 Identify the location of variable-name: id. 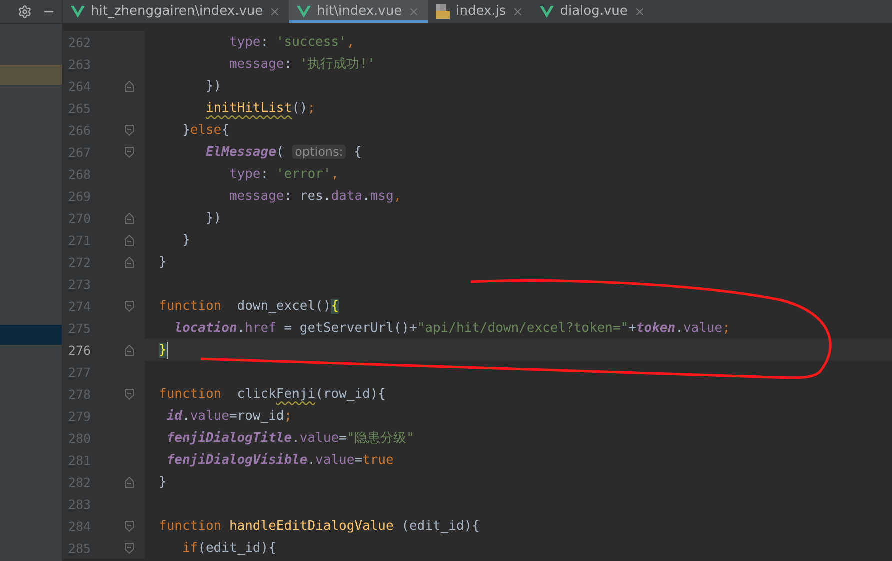
(174, 416).